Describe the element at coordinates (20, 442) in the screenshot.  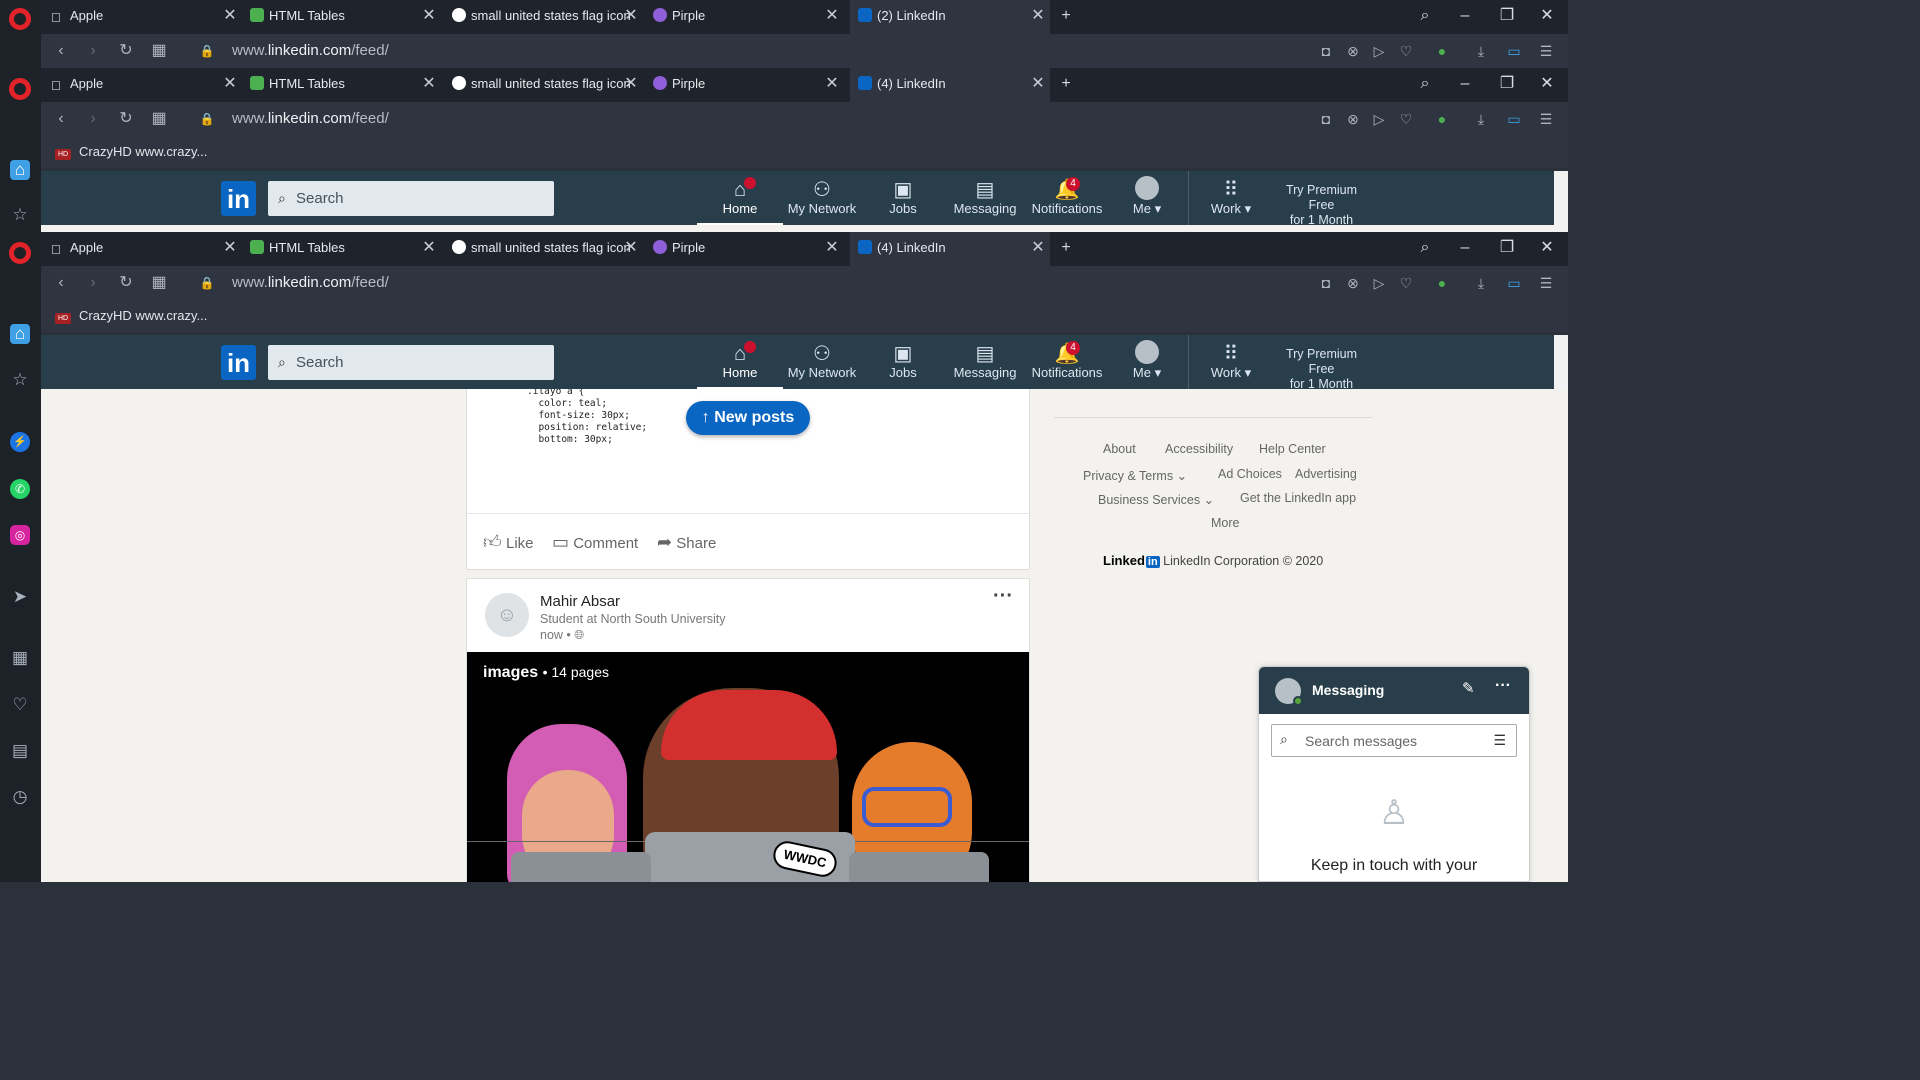
I see `messenger-icon: ⚡` at that location.